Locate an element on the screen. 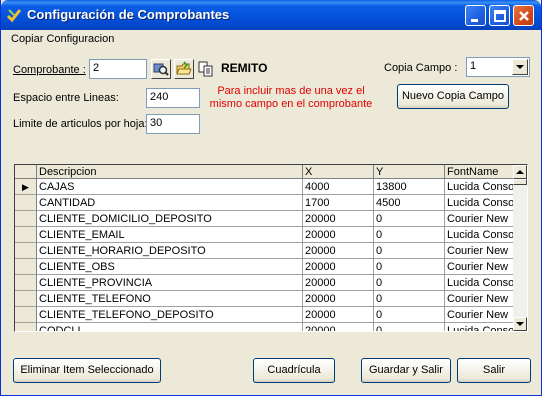 The width and height of the screenshot is (542, 396). column-header-y: Y is located at coordinates (409, 172).